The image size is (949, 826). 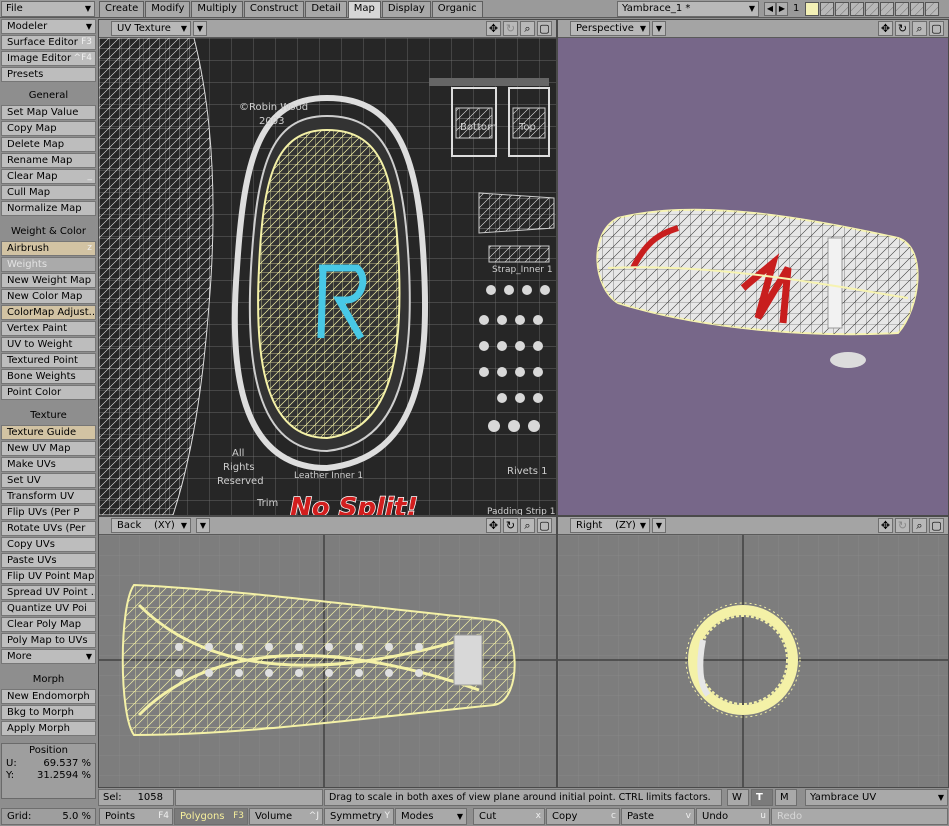 I want to click on viewport-right: Right (ZY) ▼ ▼ ✥ ↻ ⌕ ▢, so click(x=753, y=652).